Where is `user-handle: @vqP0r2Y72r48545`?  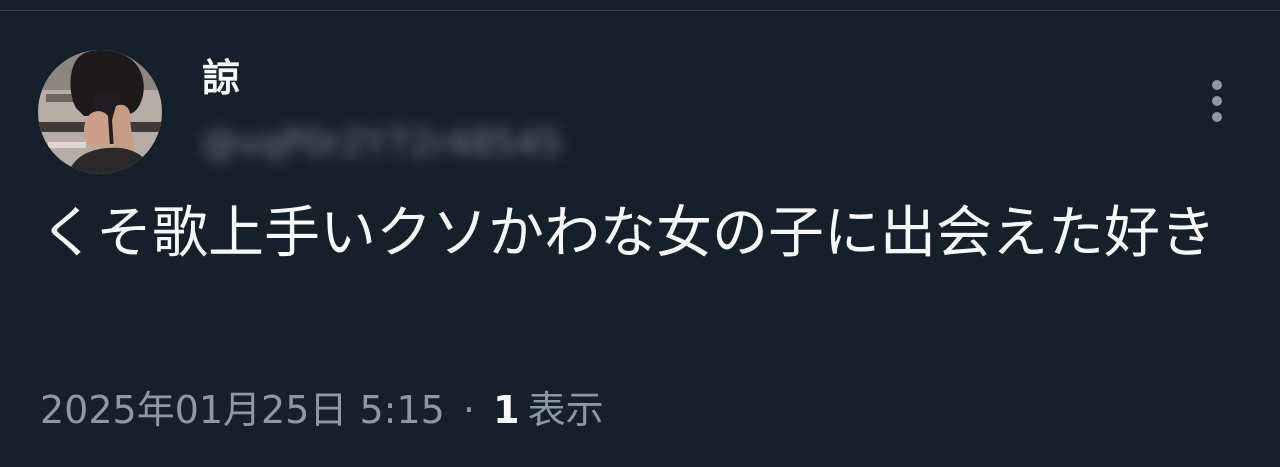 user-handle: @vqP0r2Y72r48545 is located at coordinates (382, 144).